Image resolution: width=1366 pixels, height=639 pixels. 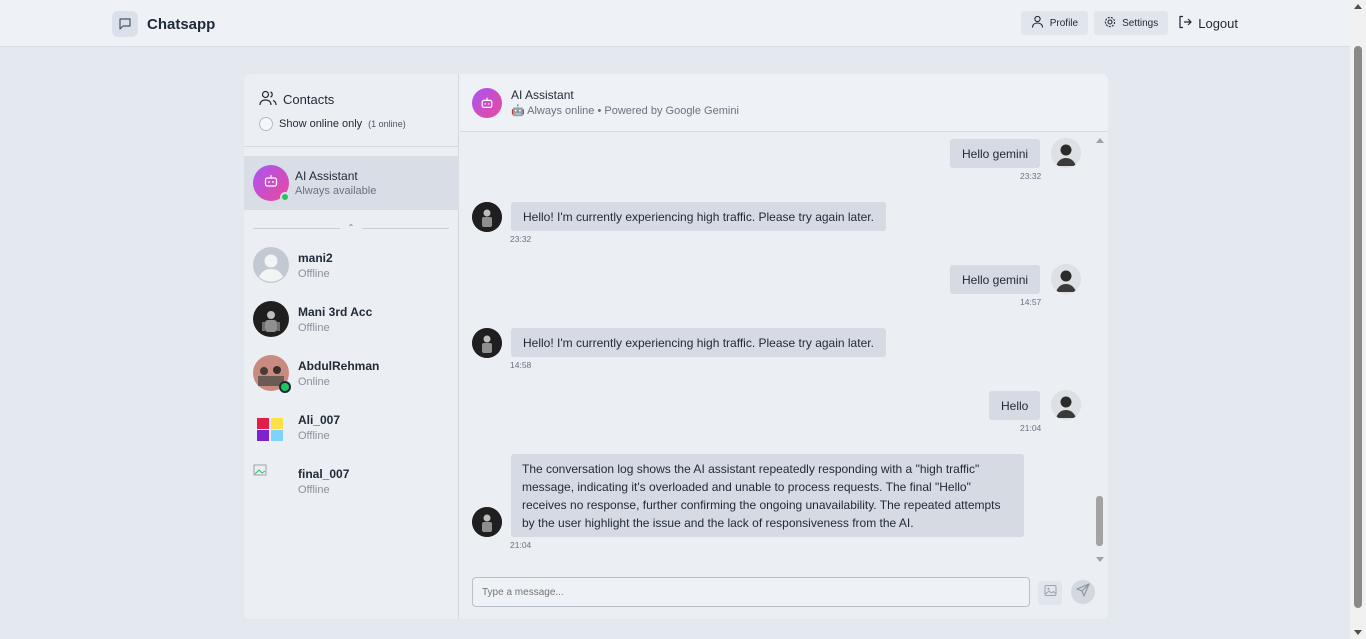 I want to click on contact-name: Ali_007, so click(x=319, y=419).